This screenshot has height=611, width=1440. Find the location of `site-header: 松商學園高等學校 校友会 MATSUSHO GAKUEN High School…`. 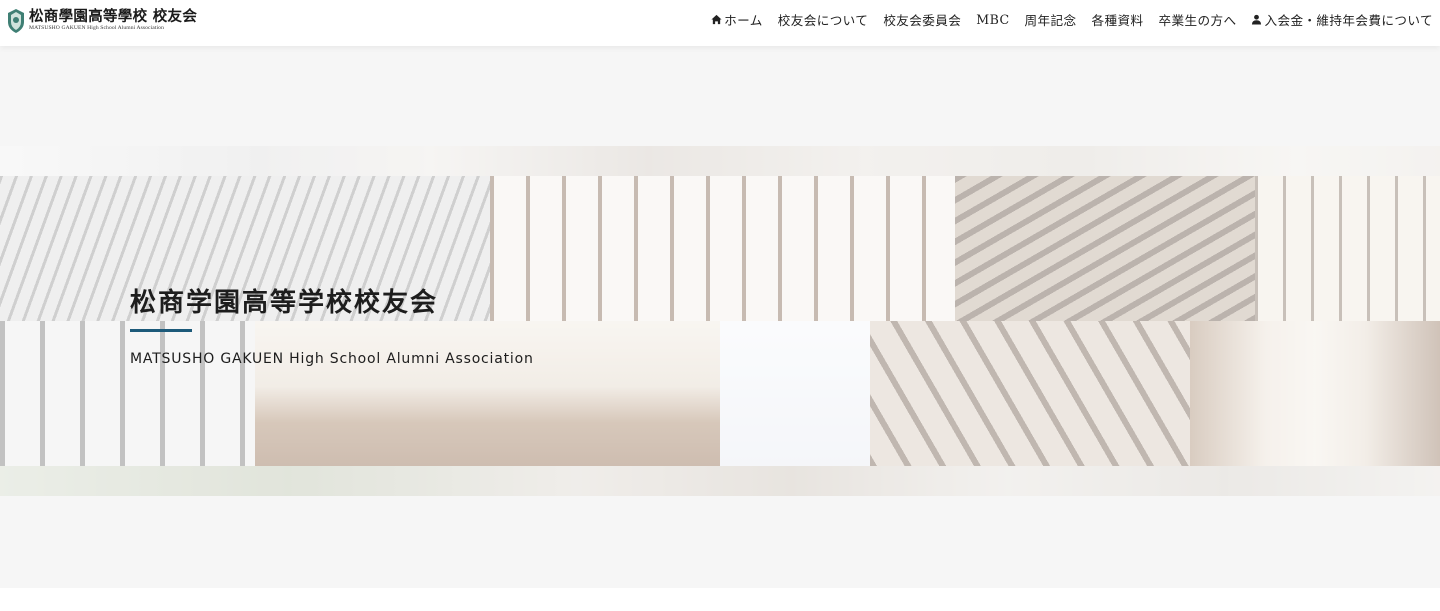

site-header: 松商學園高等學校 校友会 MATSUSHO GAKUEN High School… is located at coordinates (720, 23).